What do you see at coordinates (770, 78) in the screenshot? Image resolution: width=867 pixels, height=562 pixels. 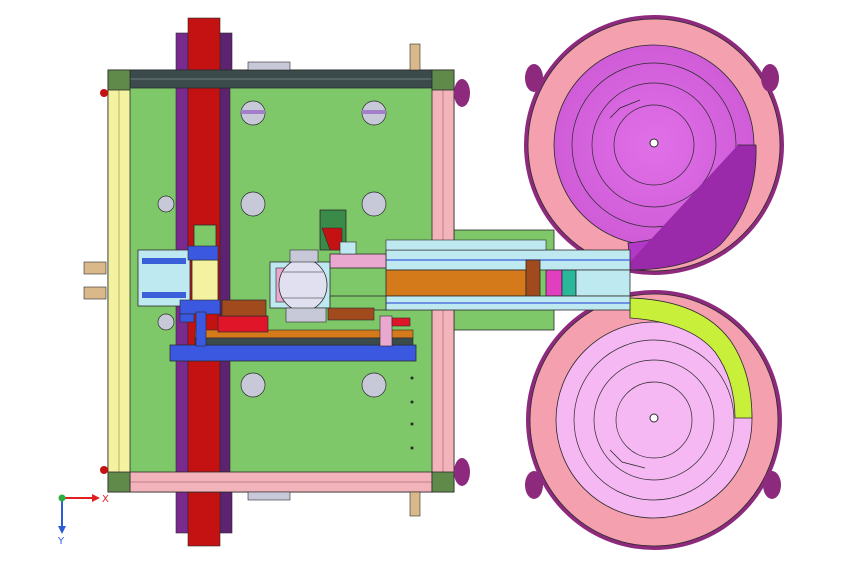 I see `top-bowl-foot-right` at bounding box center [770, 78].